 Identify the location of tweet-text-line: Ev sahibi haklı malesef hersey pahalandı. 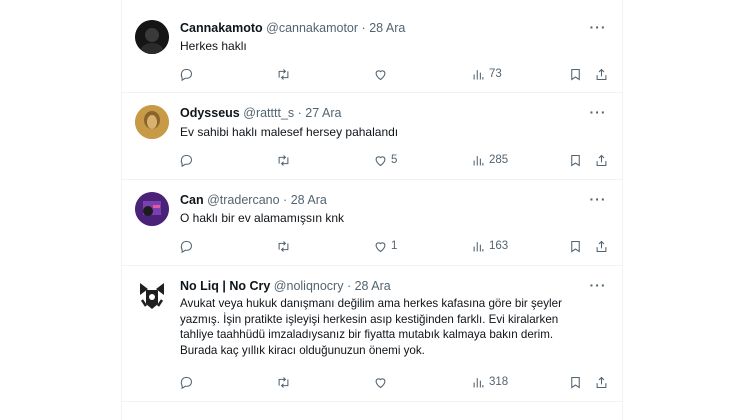
(289, 132).